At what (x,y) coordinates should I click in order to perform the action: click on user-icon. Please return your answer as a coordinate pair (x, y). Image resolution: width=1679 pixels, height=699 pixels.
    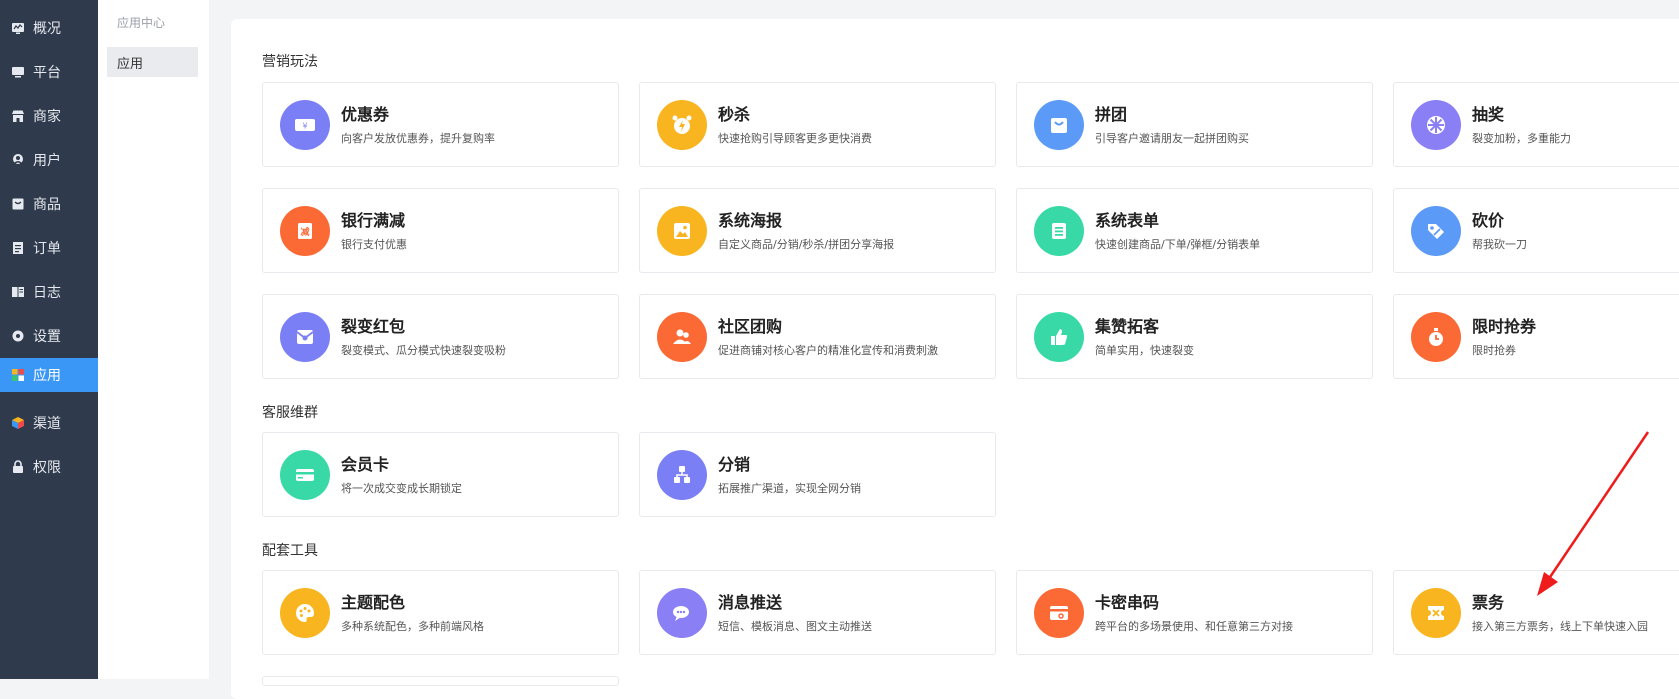
    Looking at the image, I should click on (18, 160).